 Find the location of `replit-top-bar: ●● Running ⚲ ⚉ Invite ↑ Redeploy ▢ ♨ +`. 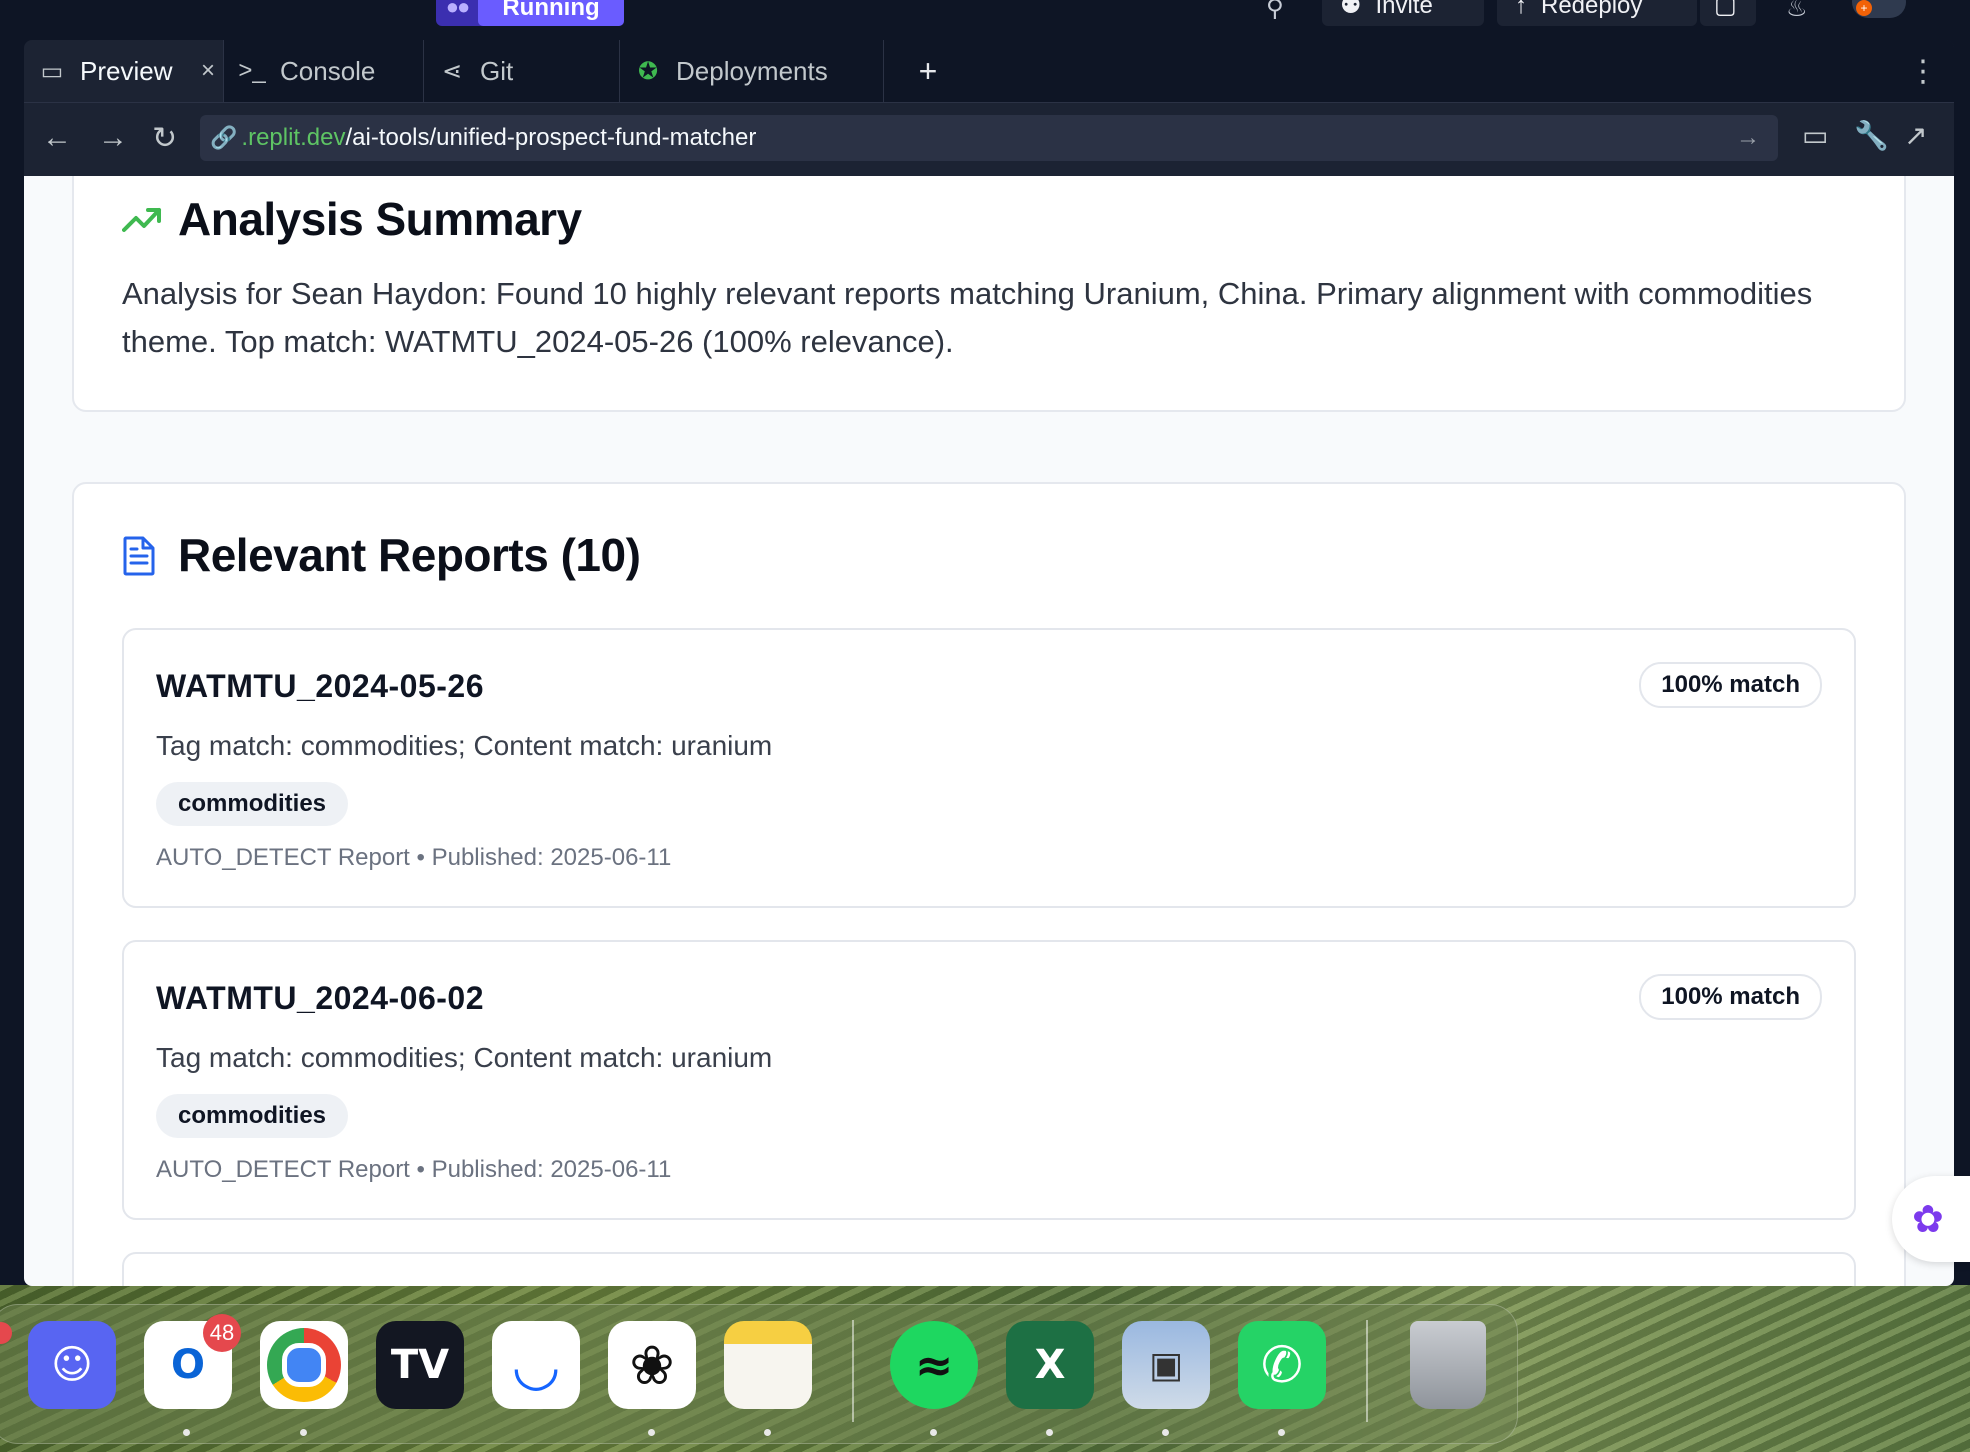

replit-top-bar: ●● Running ⚲ ⚉ Invite ↑ Redeploy ▢ ♨ + is located at coordinates (985, 20).